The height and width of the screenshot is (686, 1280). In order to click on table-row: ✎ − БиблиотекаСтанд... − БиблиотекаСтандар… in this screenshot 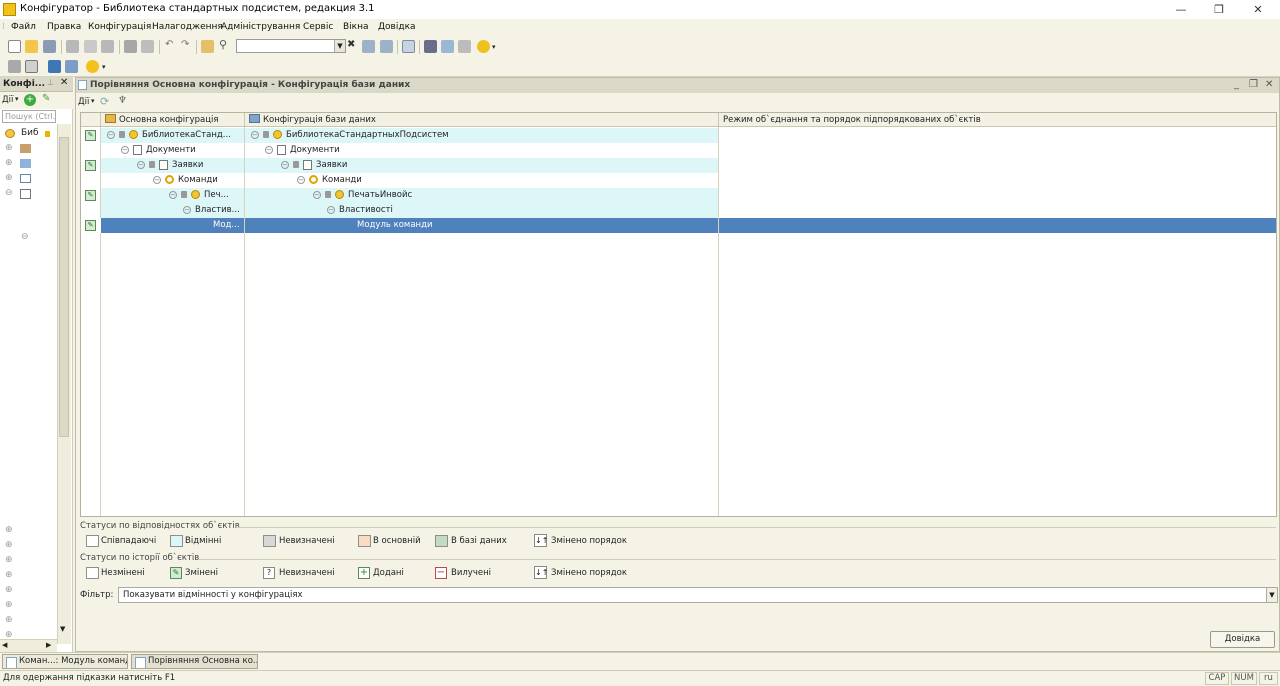, I will do `click(678, 135)`.